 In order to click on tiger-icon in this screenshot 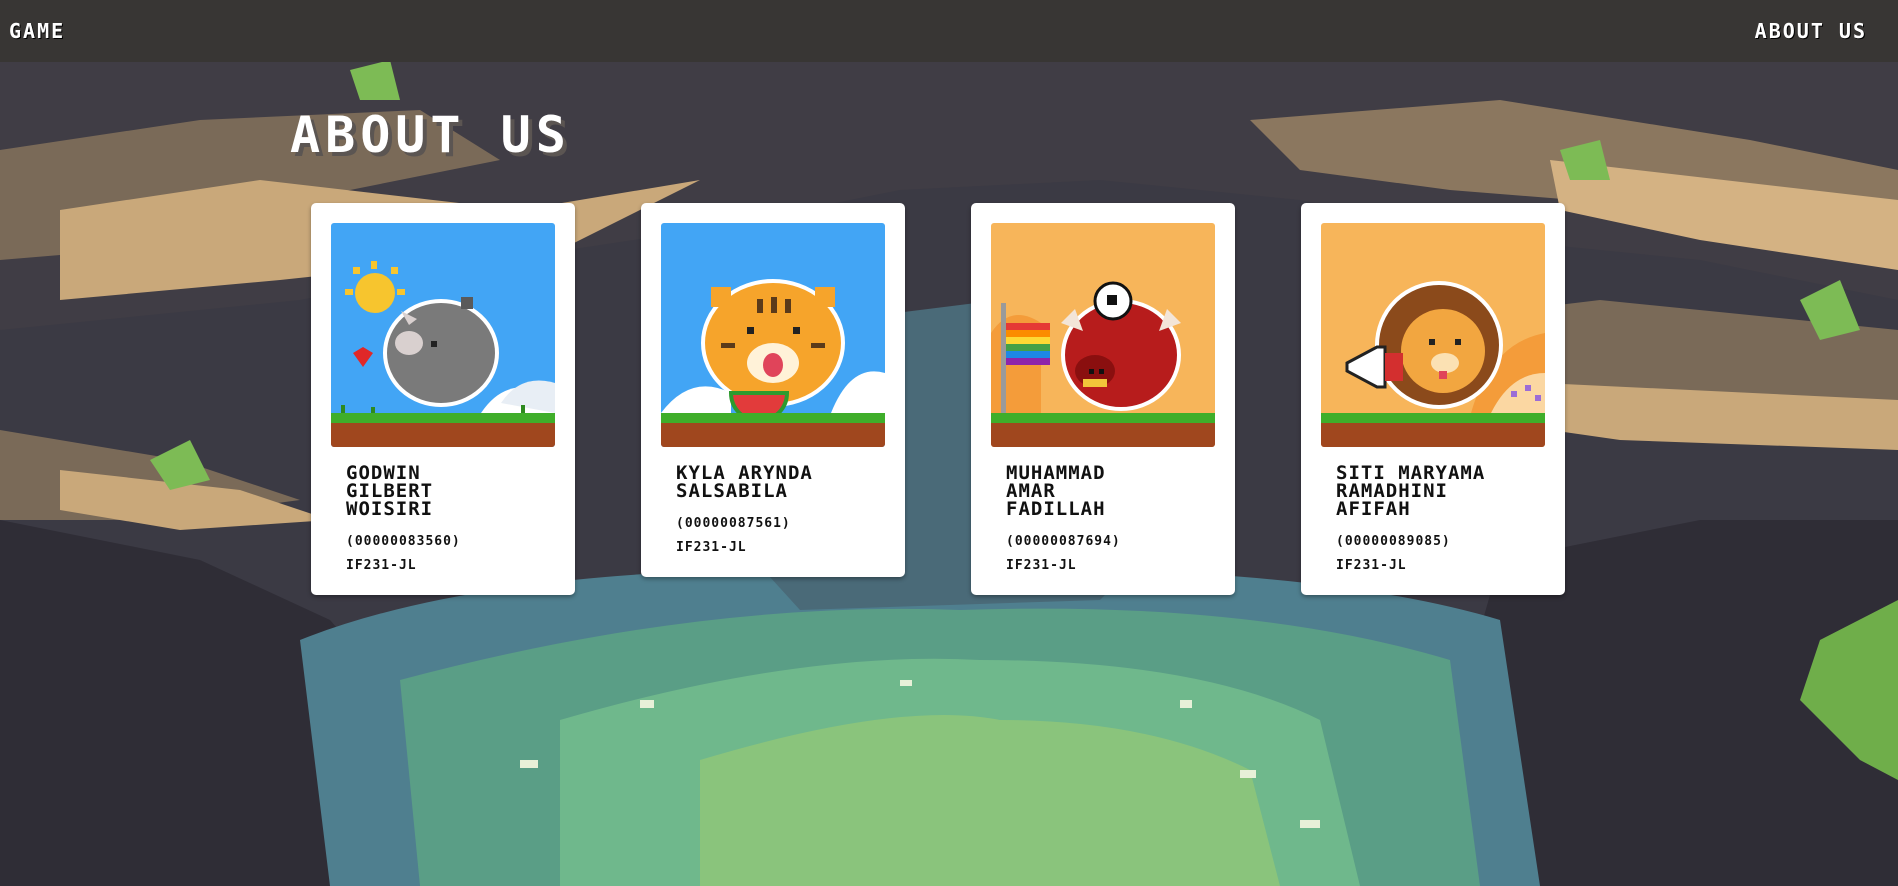, I will do `click(773, 335)`.